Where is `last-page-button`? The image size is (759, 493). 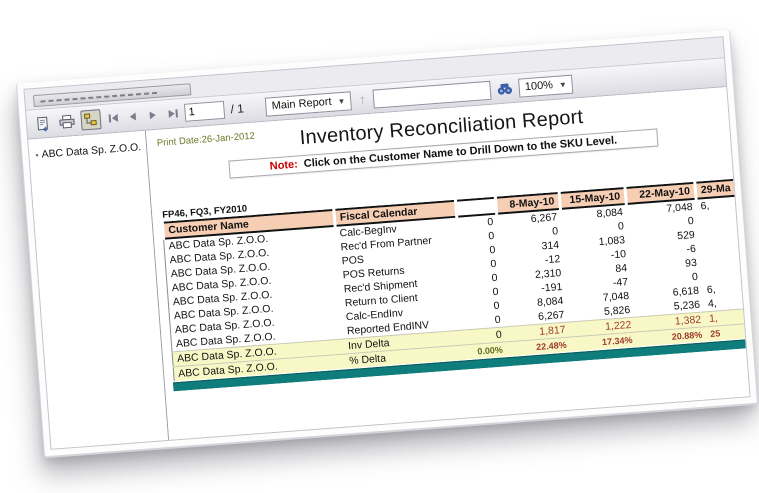
last-page-button is located at coordinates (172, 113).